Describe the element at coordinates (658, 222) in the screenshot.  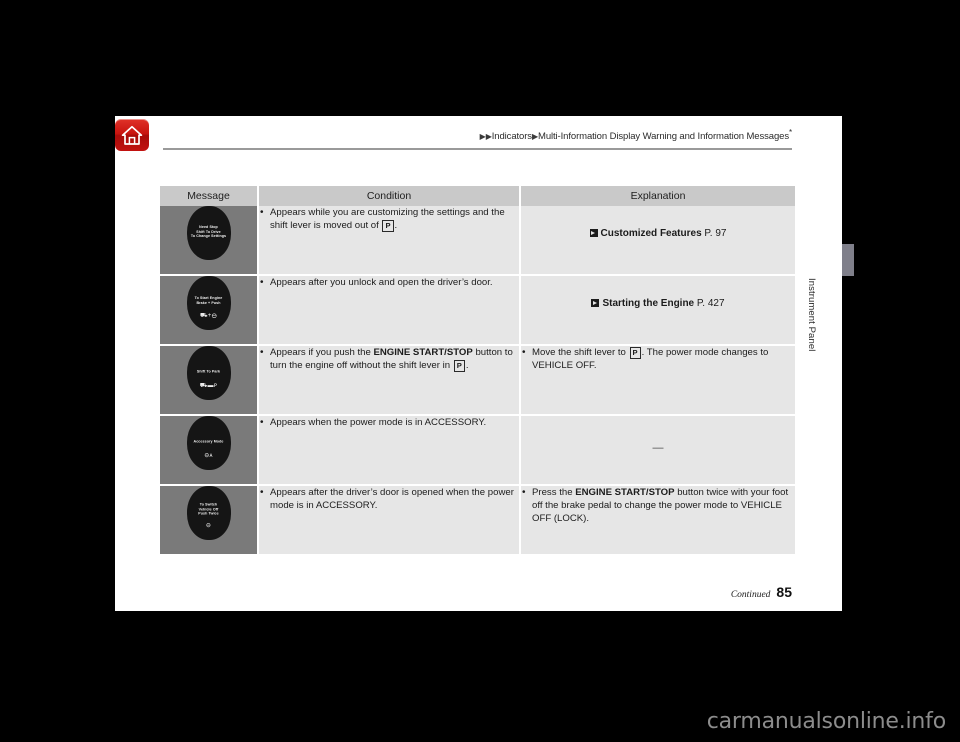
I see `reference-link: Customized Features P. 97` at that location.